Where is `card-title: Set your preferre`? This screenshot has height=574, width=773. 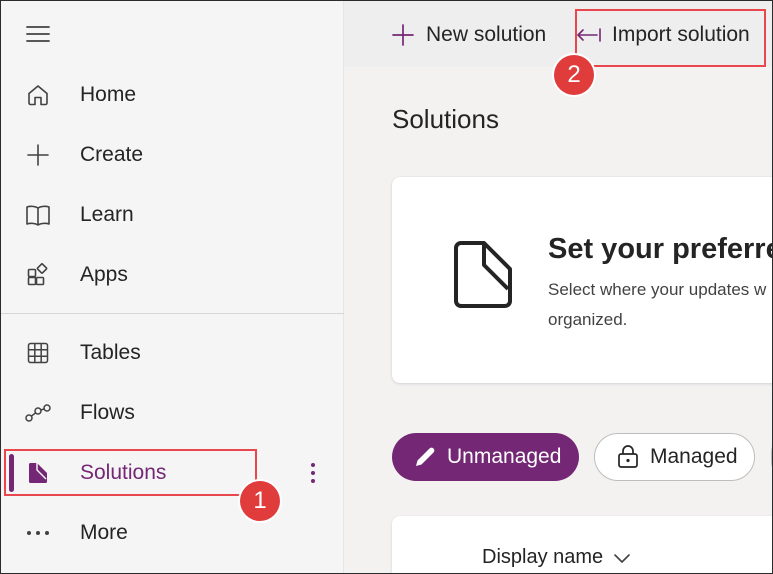 card-title: Set your preferre is located at coordinates (660, 249).